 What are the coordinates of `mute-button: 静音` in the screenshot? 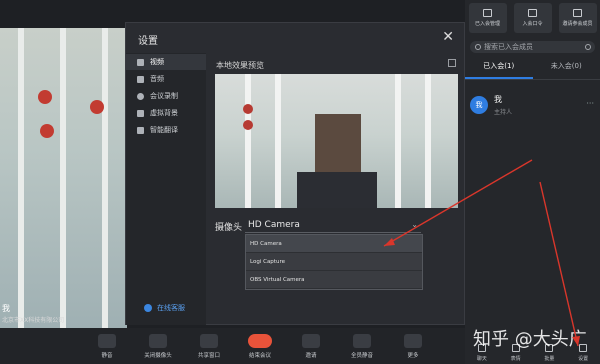 It's located at (107, 346).